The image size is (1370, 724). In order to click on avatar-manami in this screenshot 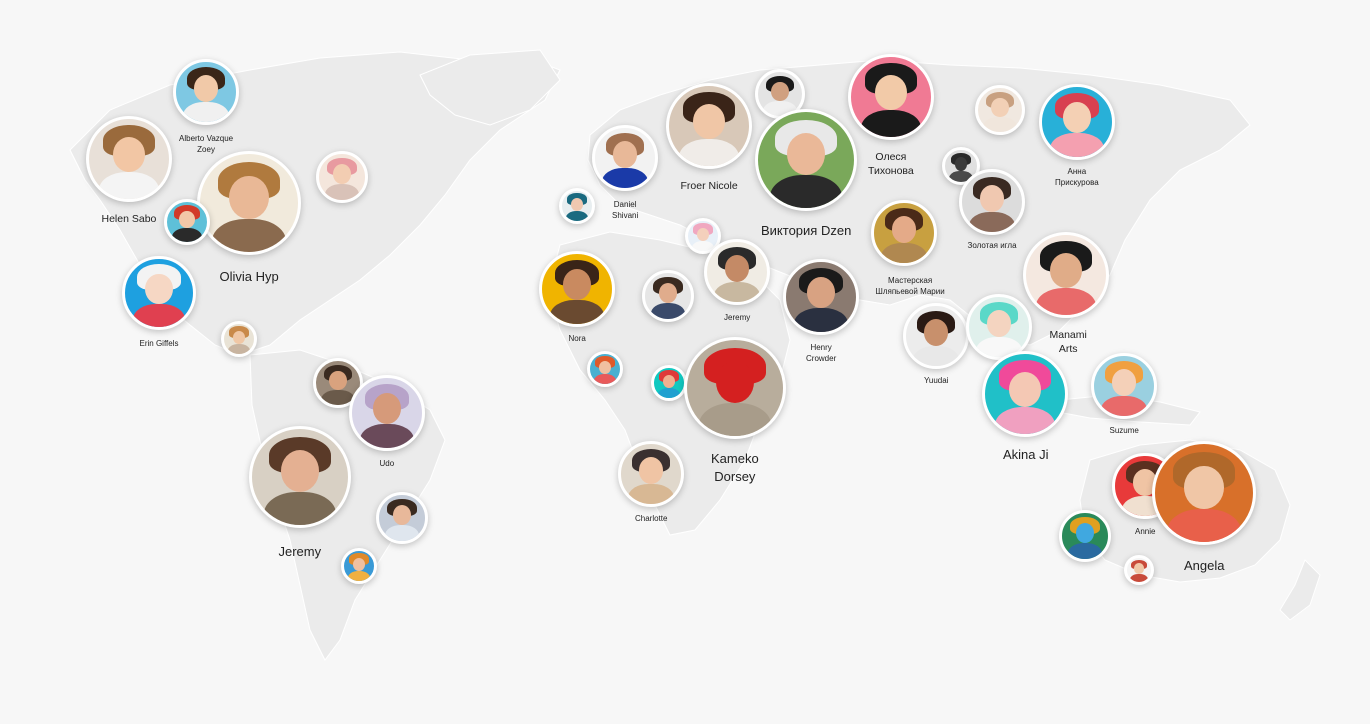, I will do `click(1066, 275)`.